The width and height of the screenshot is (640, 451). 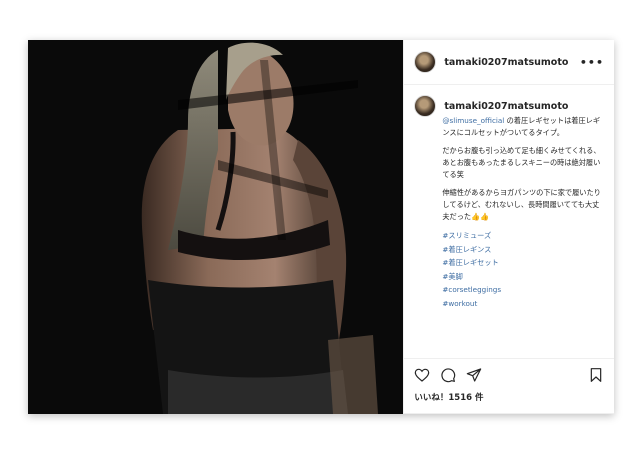 I want to click on post-header: tamaki0207matsumoto •••, so click(x=509, y=62).